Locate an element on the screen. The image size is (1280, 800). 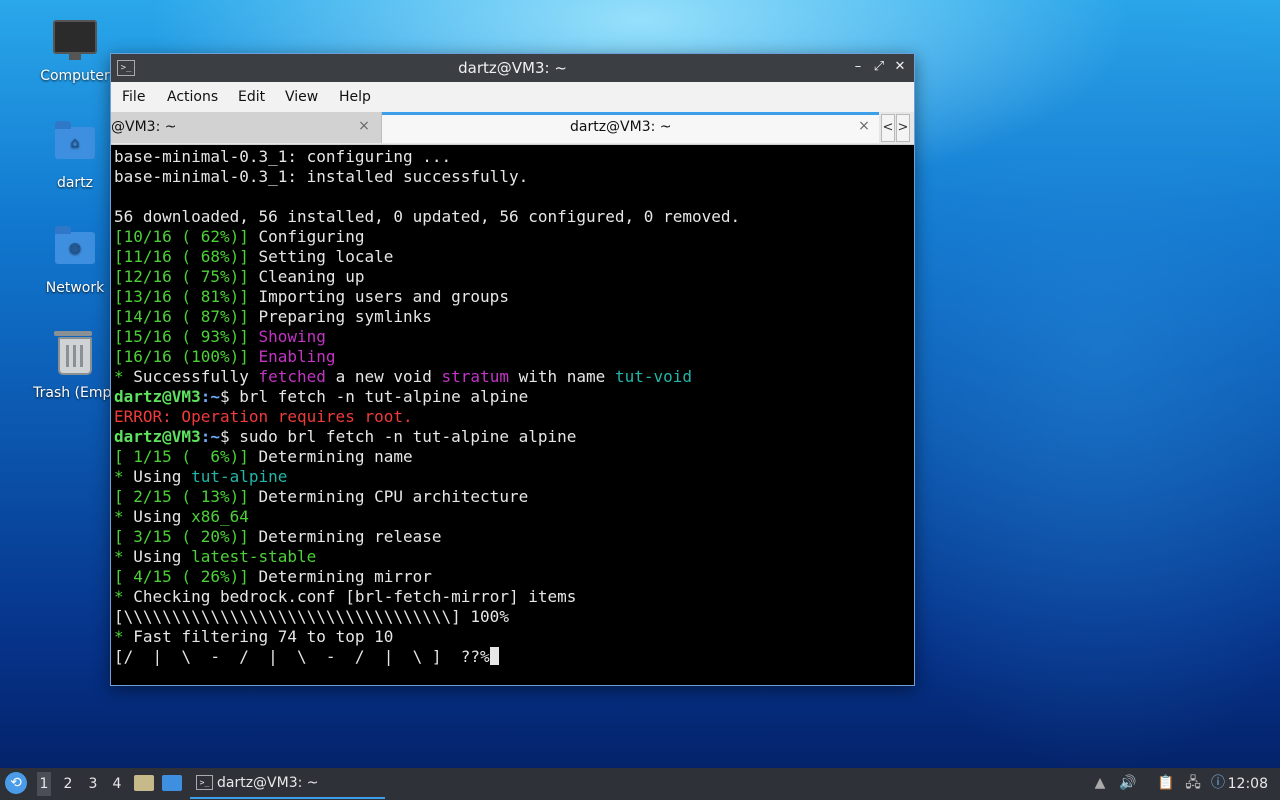
terminal-line: [ 3/15 ( 20%)] Determining release is located at coordinates (512, 537).